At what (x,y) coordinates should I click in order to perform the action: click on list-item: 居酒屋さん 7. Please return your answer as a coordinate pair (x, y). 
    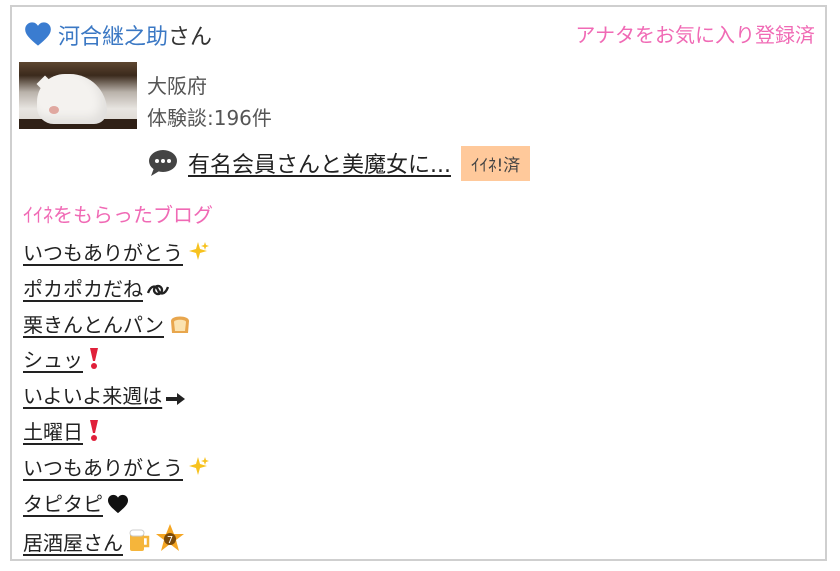
    Looking at the image, I should click on (116, 541).